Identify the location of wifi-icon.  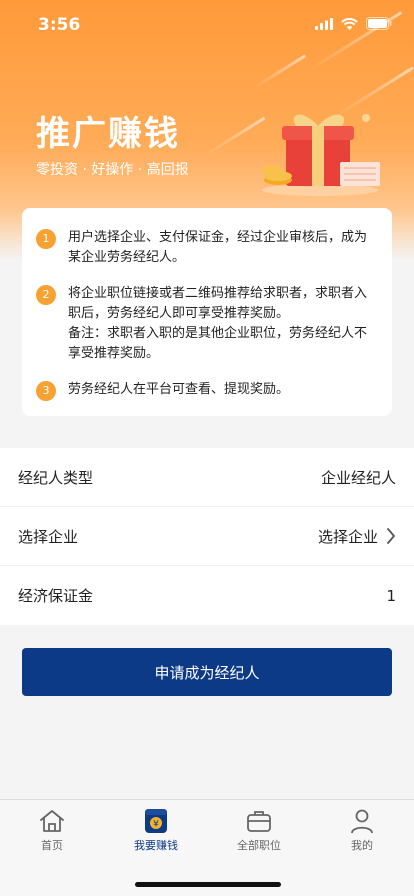
(349, 23).